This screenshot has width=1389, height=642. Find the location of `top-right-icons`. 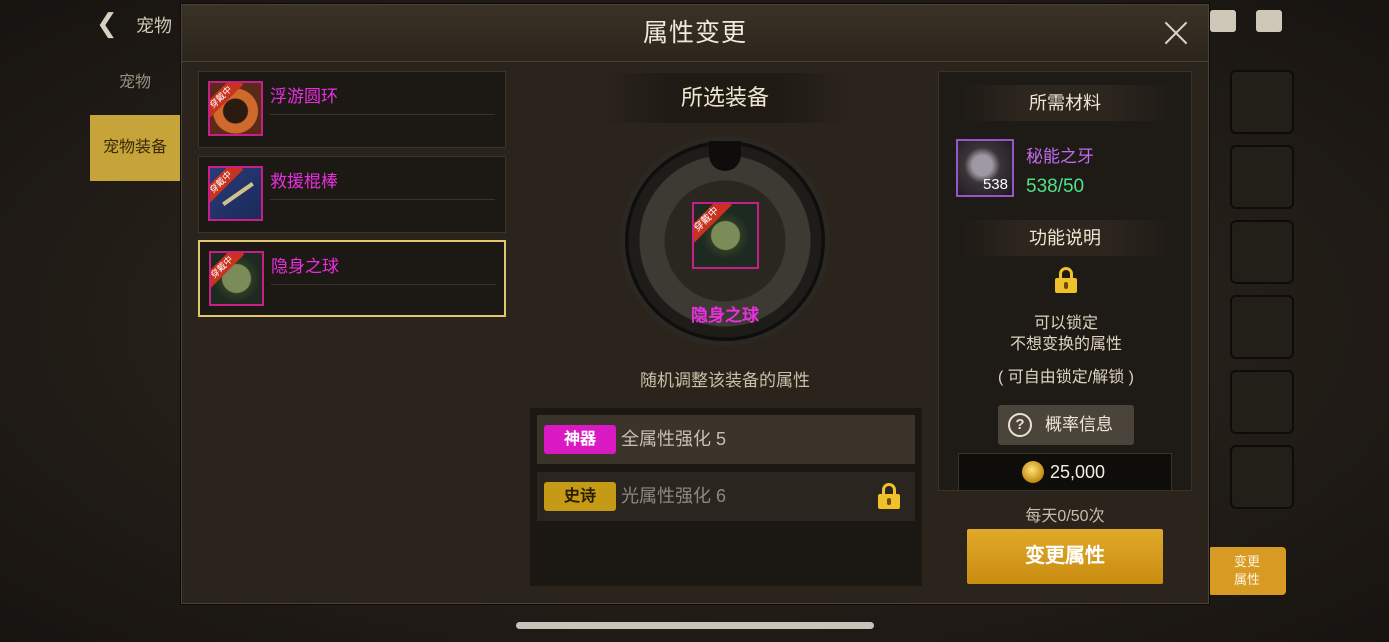

top-right-icons is located at coordinates (1246, 24).